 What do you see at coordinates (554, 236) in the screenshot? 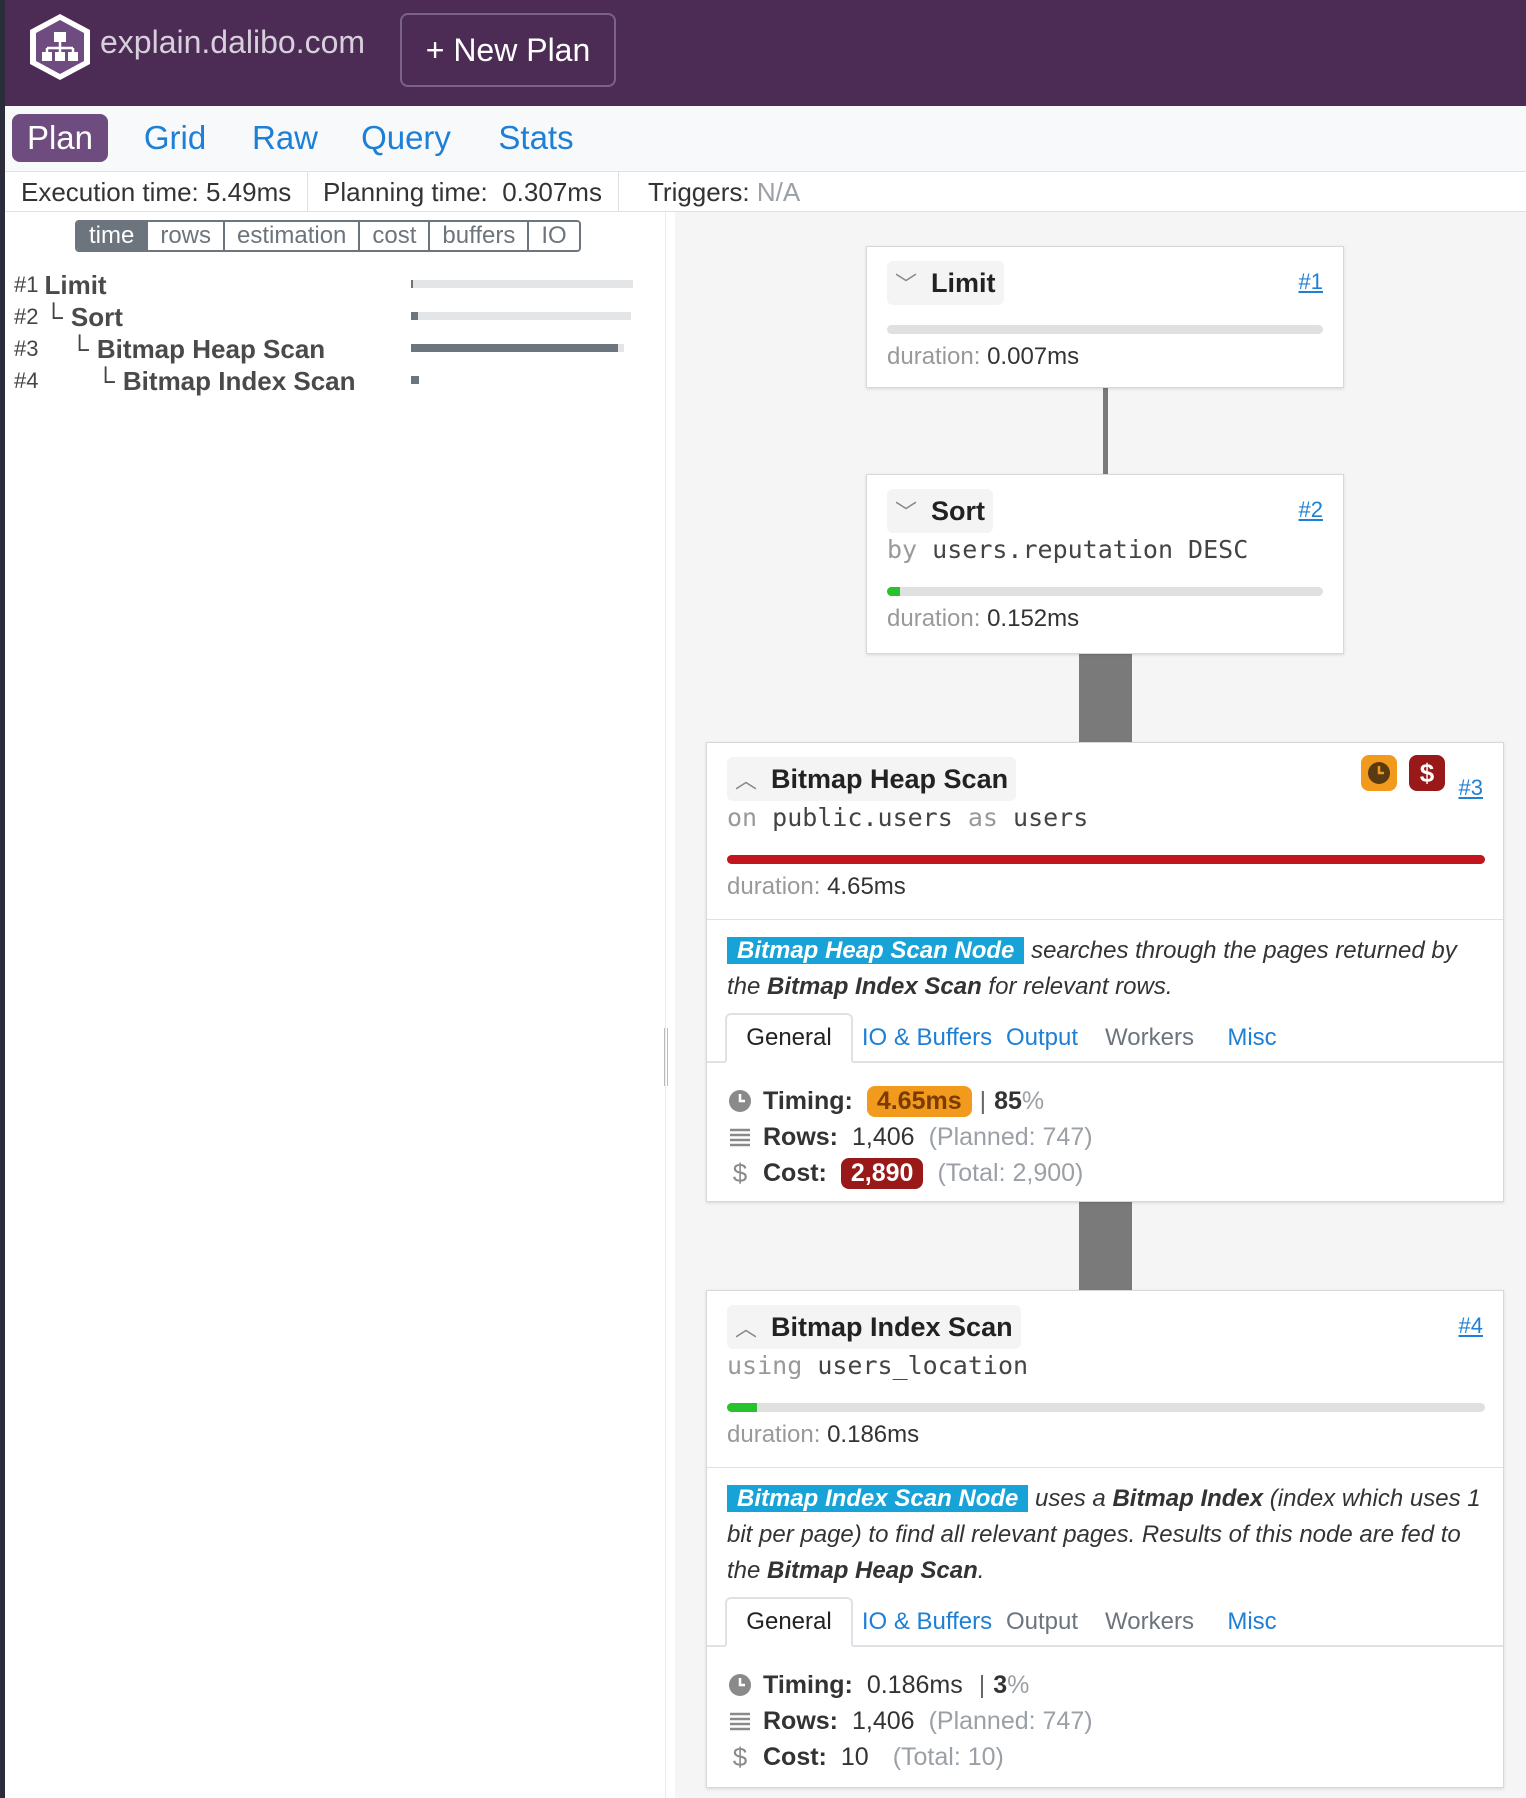
I see `metric-io-button: IO` at bounding box center [554, 236].